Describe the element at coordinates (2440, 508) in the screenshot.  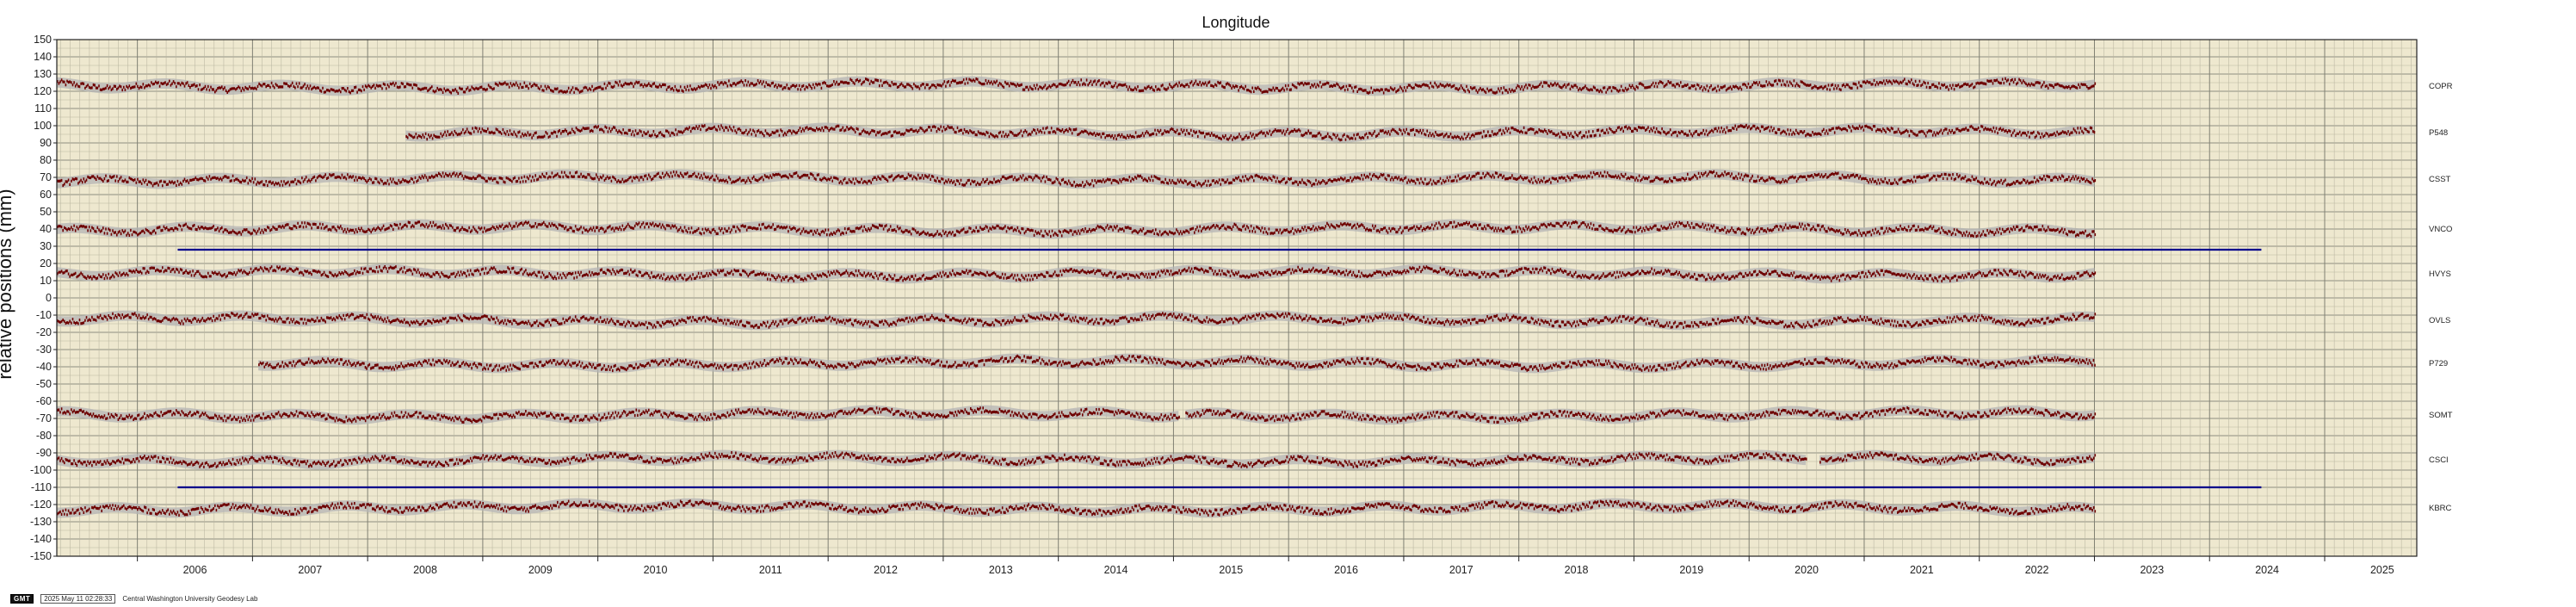
I see `station-label-kbrc: KBRC` at that location.